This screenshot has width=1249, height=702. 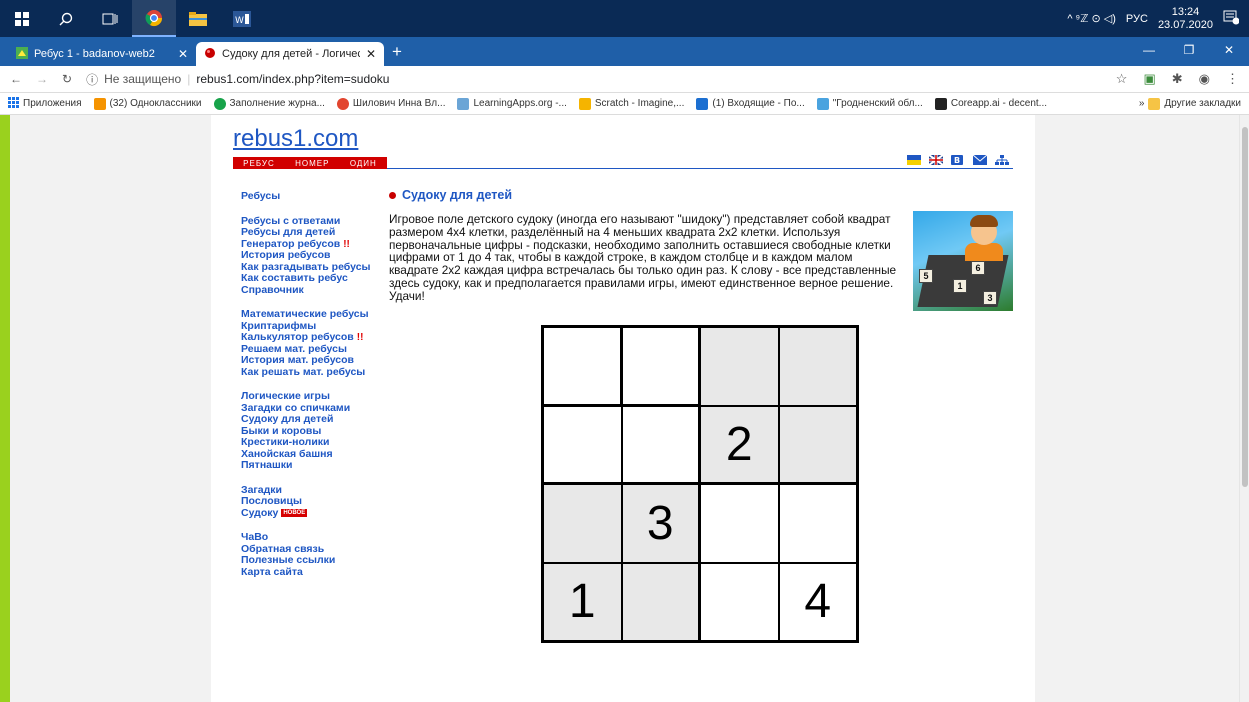 What do you see at coordinates (16, 79) in the screenshot?
I see `back-icon: ←` at bounding box center [16, 79].